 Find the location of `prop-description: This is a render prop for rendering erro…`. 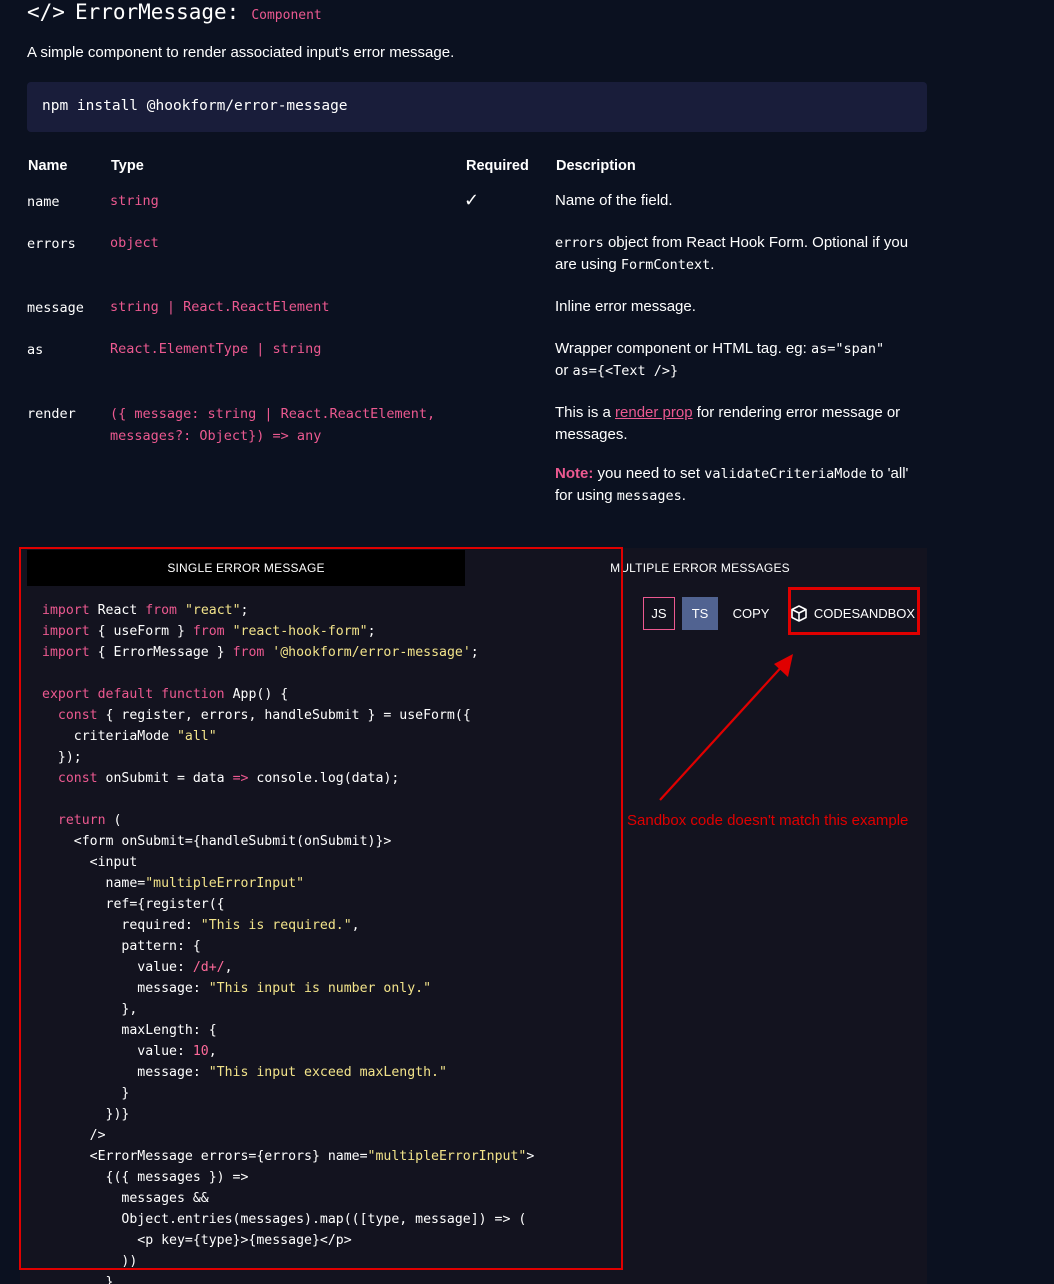

prop-description: This is a render prop for rendering erro… is located at coordinates (728, 423).